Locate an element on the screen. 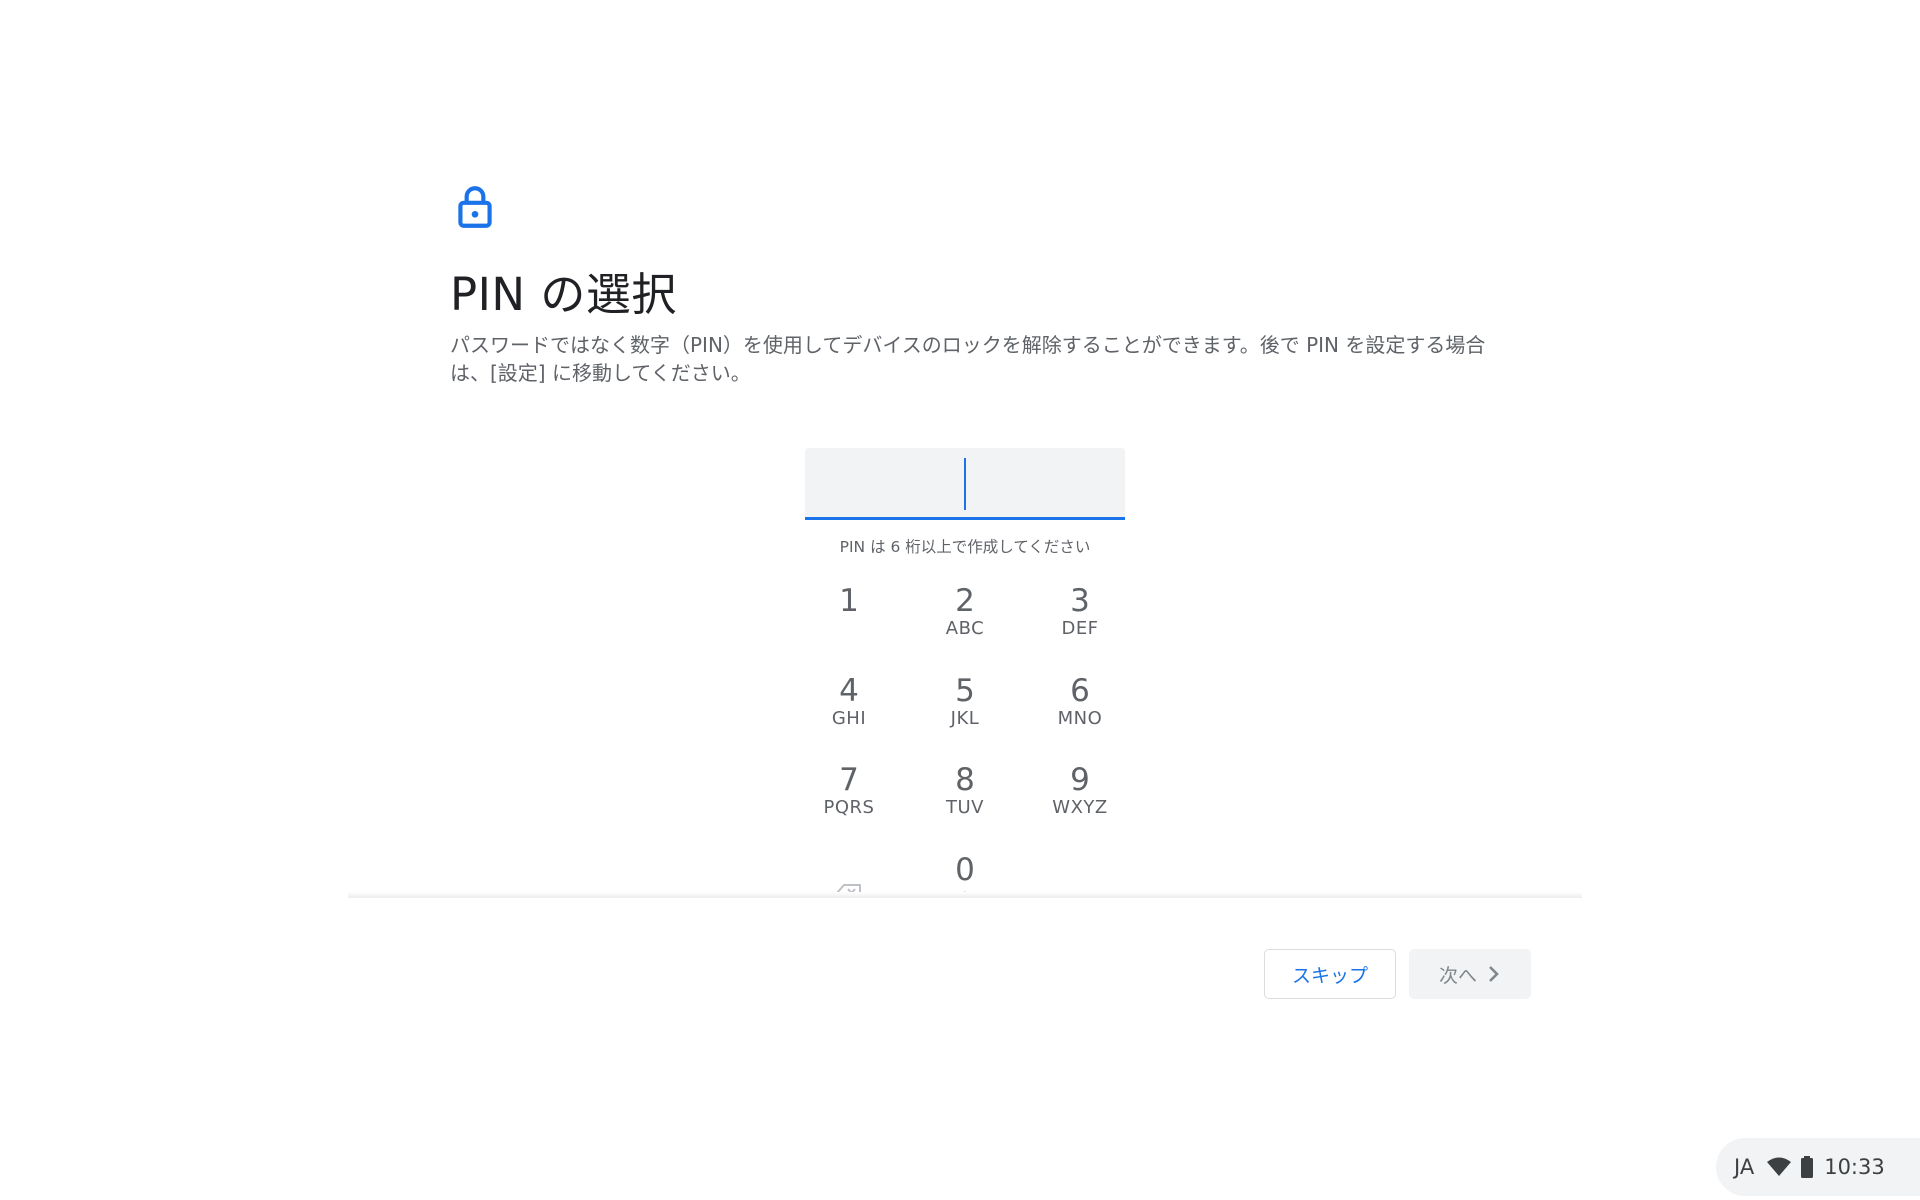 This screenshot has width=1920, height=1200. key-letters: TUV is located at coordinates (965, 807).